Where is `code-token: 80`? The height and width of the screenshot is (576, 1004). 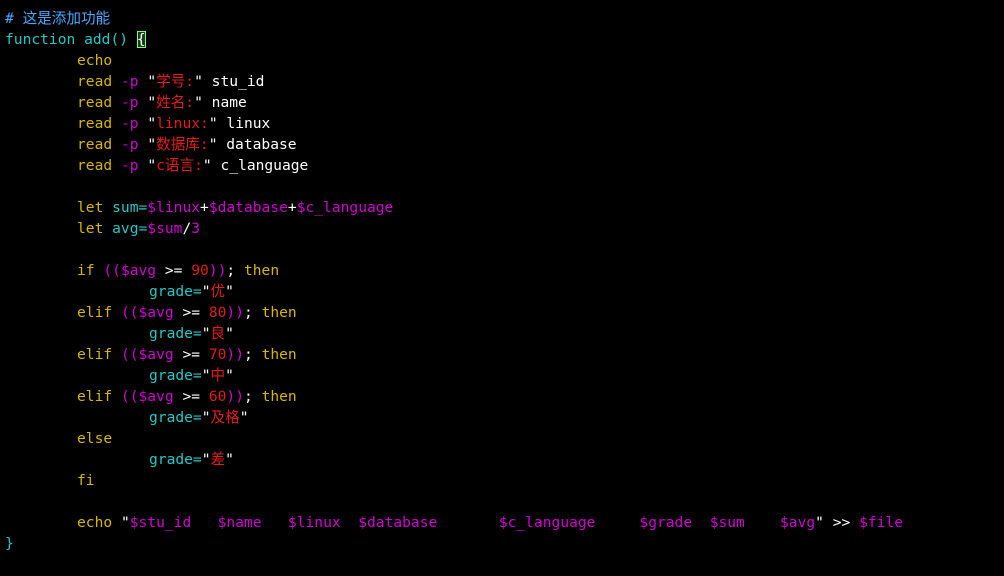
code-token: 80 is located at coordinates (217, 312).